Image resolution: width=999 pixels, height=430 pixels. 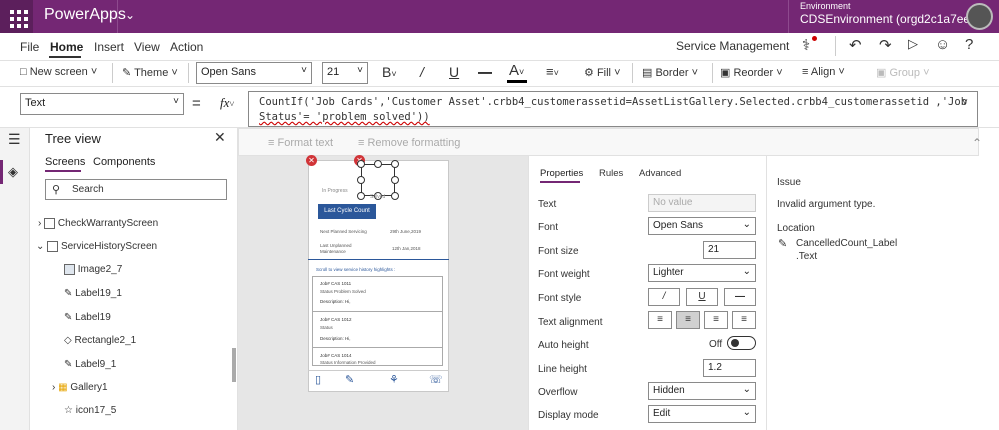 I want to click on nav-asset-icon: ▯, so click(x=318, y=379).